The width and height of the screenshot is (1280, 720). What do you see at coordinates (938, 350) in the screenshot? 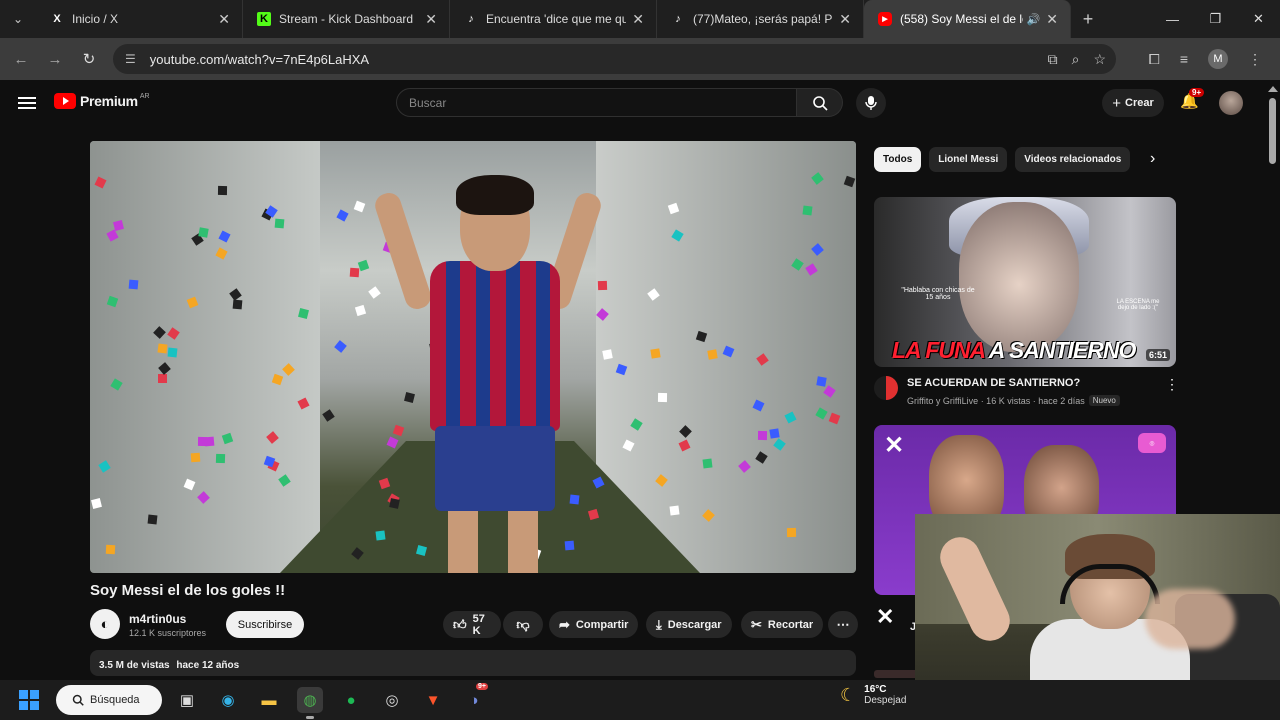
I see `thumb-banner-red: LA FUNA` at bounding box center [938, 350].